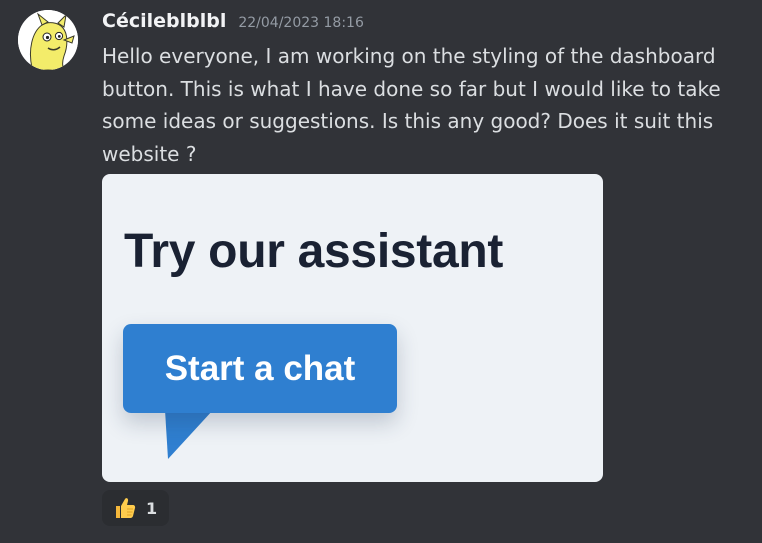 This screenshot has width=762, height=543. I want to click on avatar, so click(48, 40).